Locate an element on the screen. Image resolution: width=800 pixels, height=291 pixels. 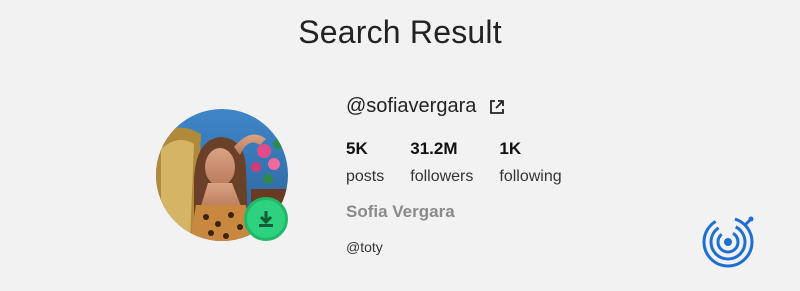
stat-posts: 5K posts is located at coordinates (365, 162).